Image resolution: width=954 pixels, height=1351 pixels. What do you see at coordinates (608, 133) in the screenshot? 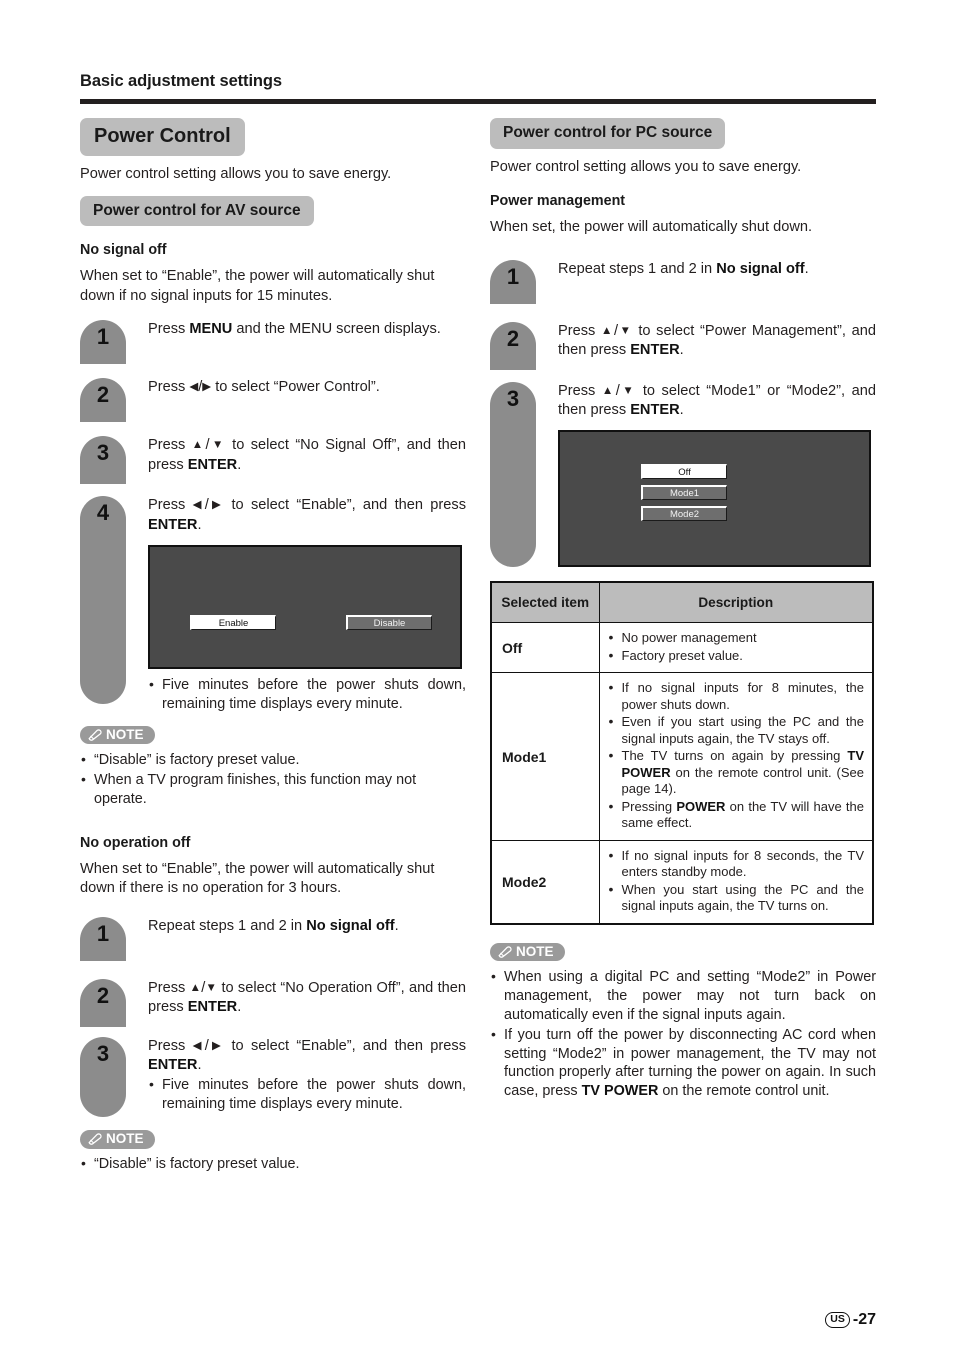
I see `banner-pc-source: Power control for PC source` at bounding box center [608, 133].